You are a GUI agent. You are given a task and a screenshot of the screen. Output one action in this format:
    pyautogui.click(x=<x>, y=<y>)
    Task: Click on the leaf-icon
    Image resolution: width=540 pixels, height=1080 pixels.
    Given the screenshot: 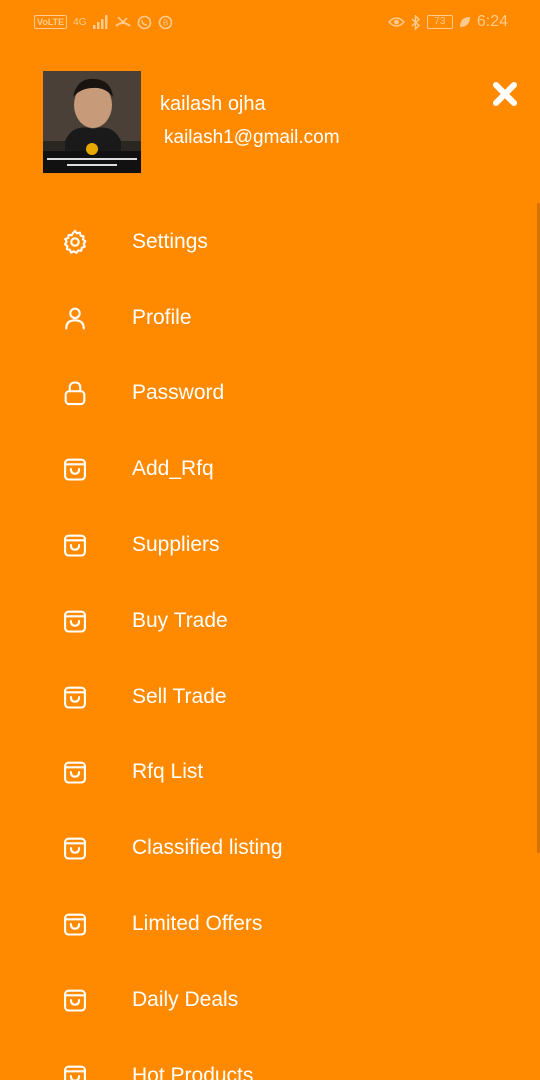 What is the action you would take?
    pyautogui.click(x=465, y=22)
    